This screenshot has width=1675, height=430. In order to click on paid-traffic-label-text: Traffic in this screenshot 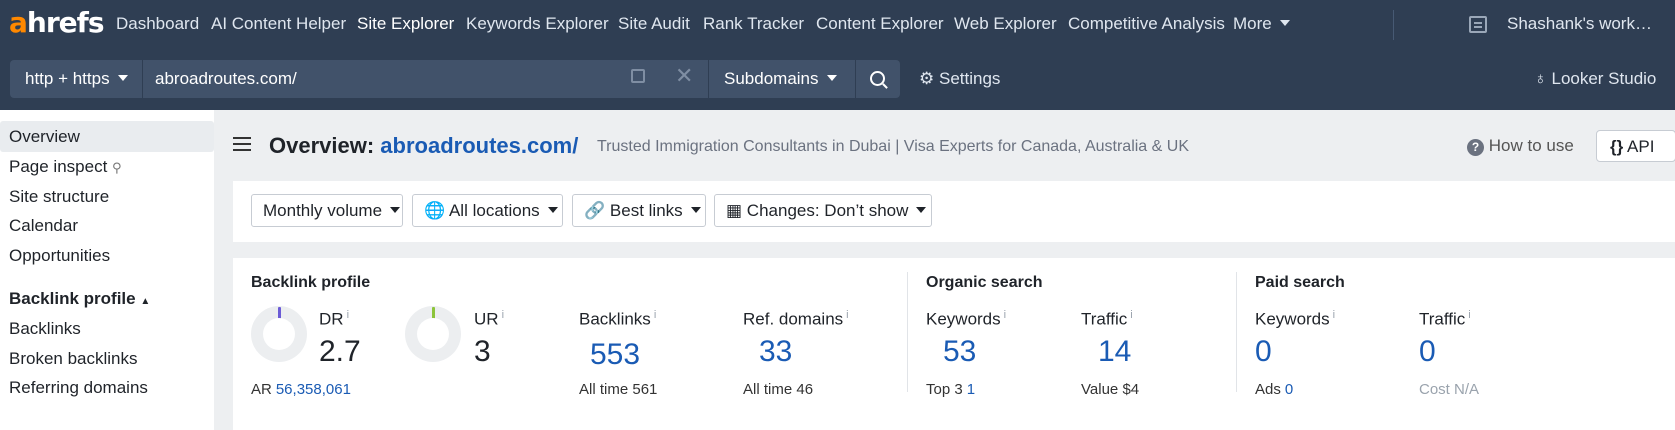, I will do `click(1442, 319)`.